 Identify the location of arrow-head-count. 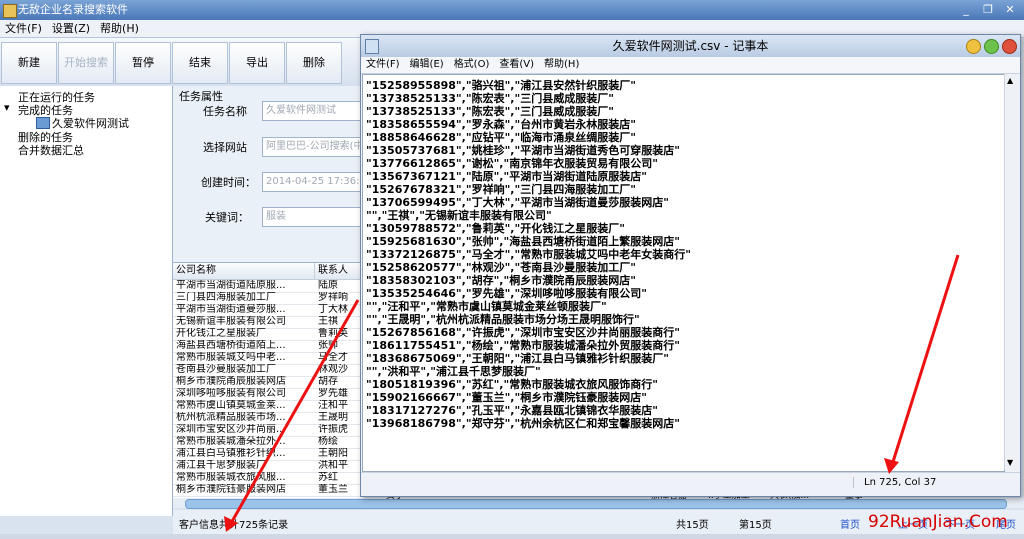
(231, 524).